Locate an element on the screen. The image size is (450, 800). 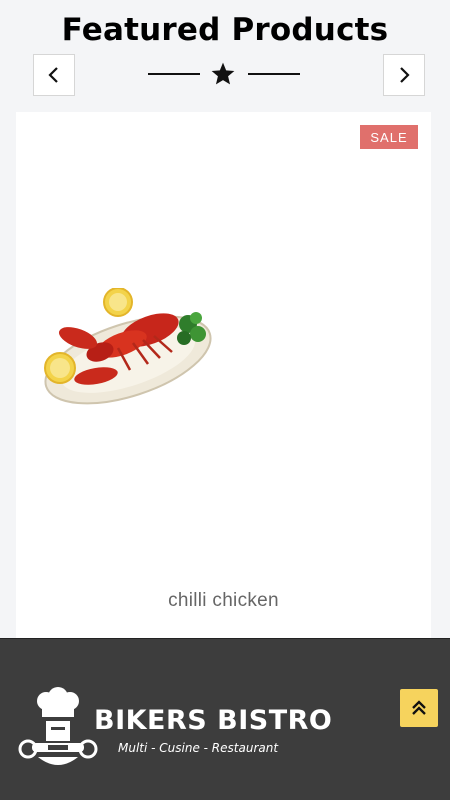
carousel-prev-button is located at coordinates (54, 75).